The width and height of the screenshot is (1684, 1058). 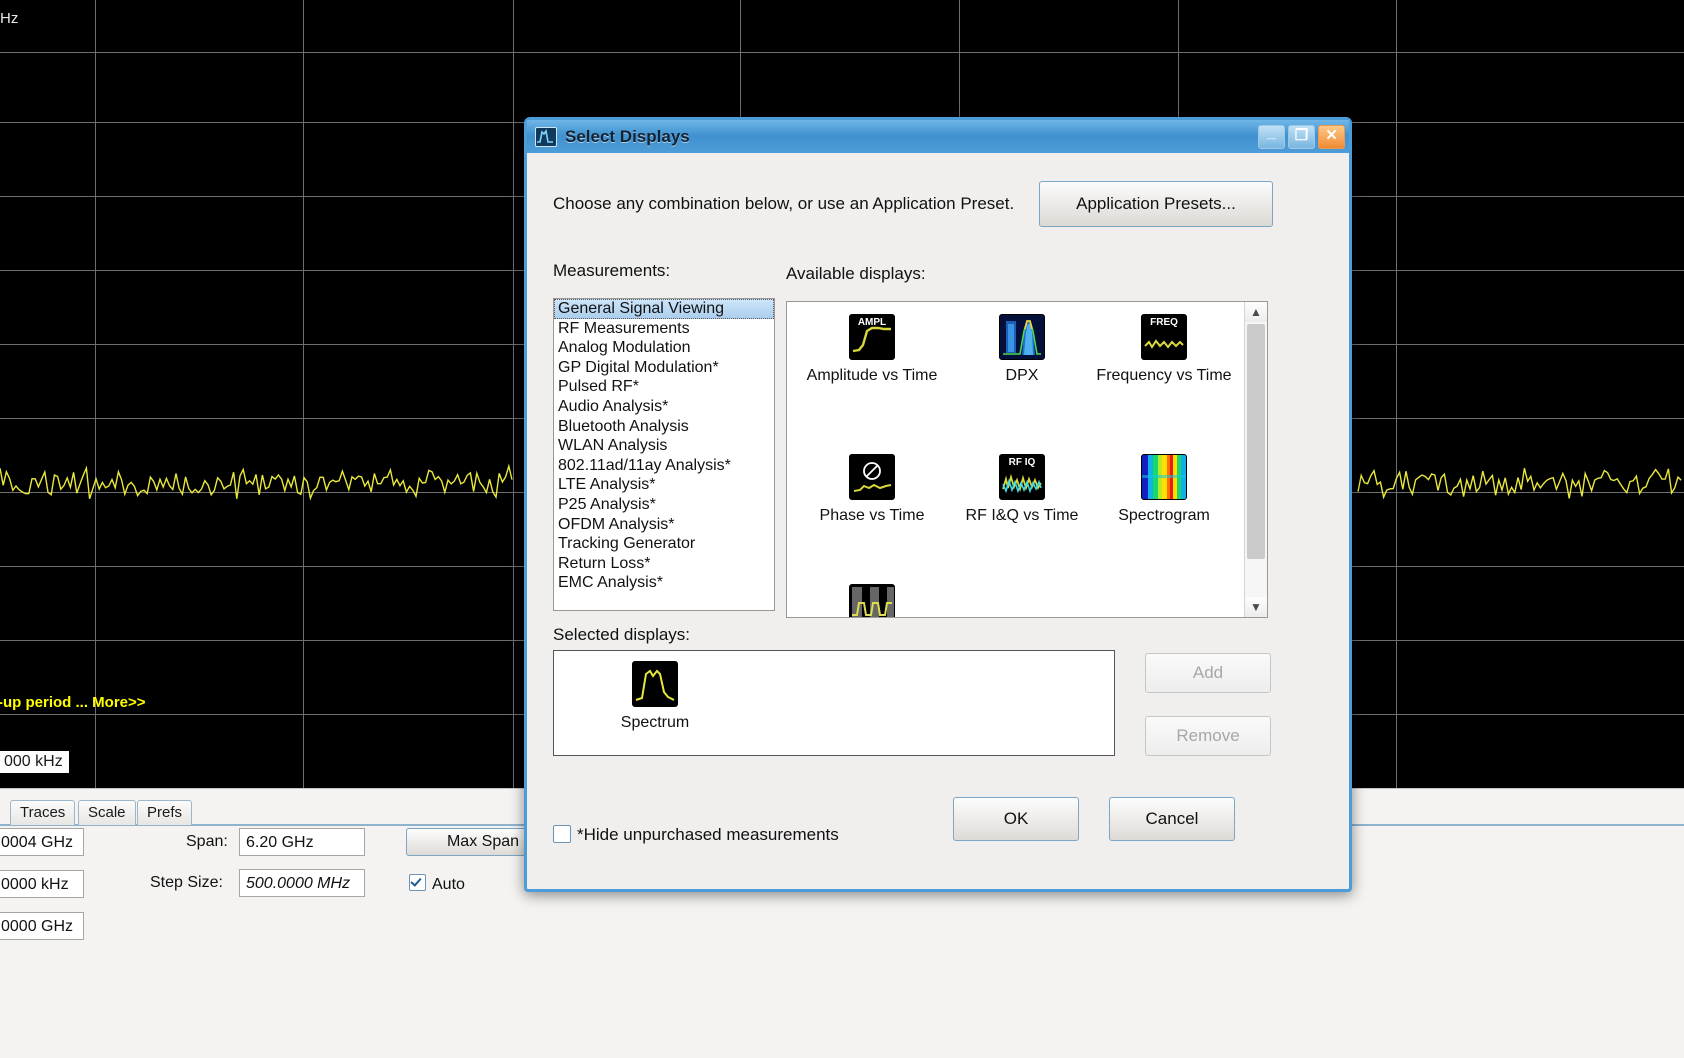 I want to click on scrollbar-thumb, so click(x=1256, y=441).